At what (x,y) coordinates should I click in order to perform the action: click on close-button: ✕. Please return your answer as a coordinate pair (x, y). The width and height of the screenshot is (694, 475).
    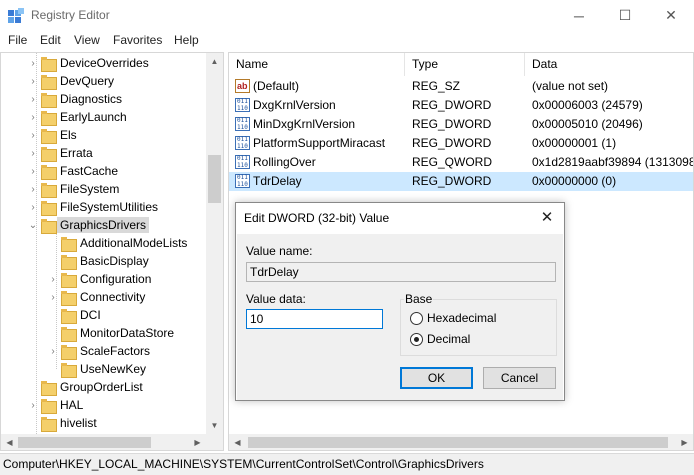
    Looking at the image, I should click on (671, 15).